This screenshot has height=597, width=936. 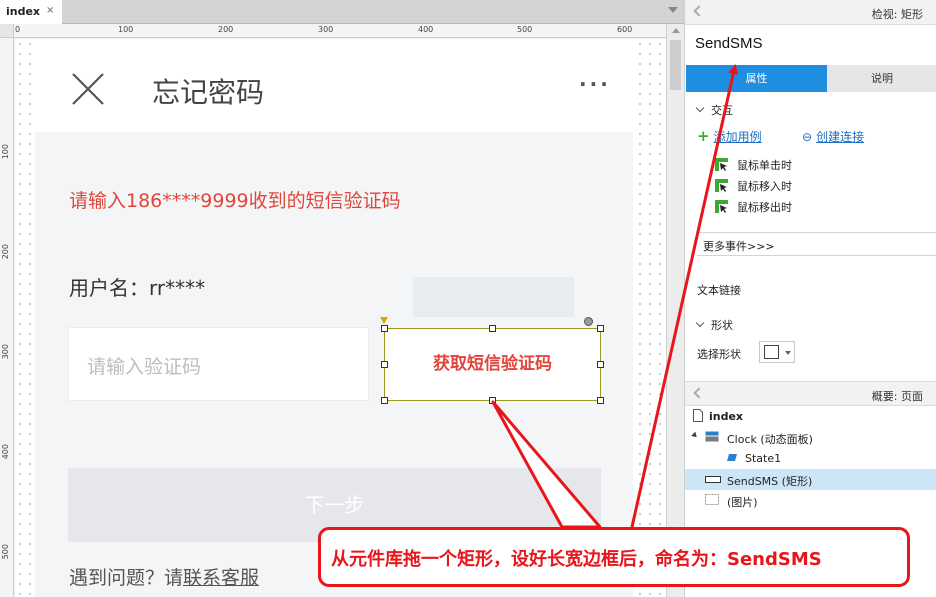 I want to click on outline-label: State1, so click(x=763, y=458).